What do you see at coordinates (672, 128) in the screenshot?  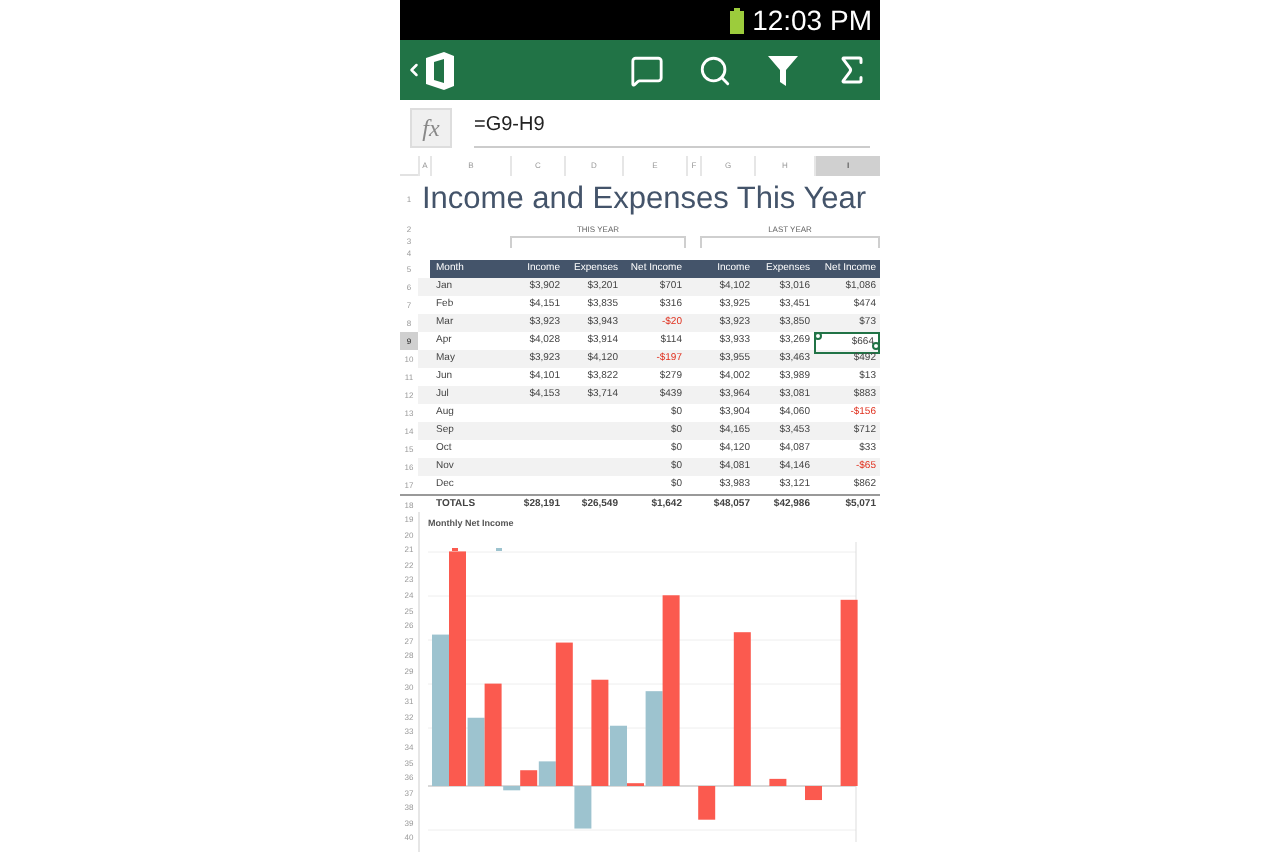 I see `formula-field: =G9-H9` at bounding box center [672, 128].